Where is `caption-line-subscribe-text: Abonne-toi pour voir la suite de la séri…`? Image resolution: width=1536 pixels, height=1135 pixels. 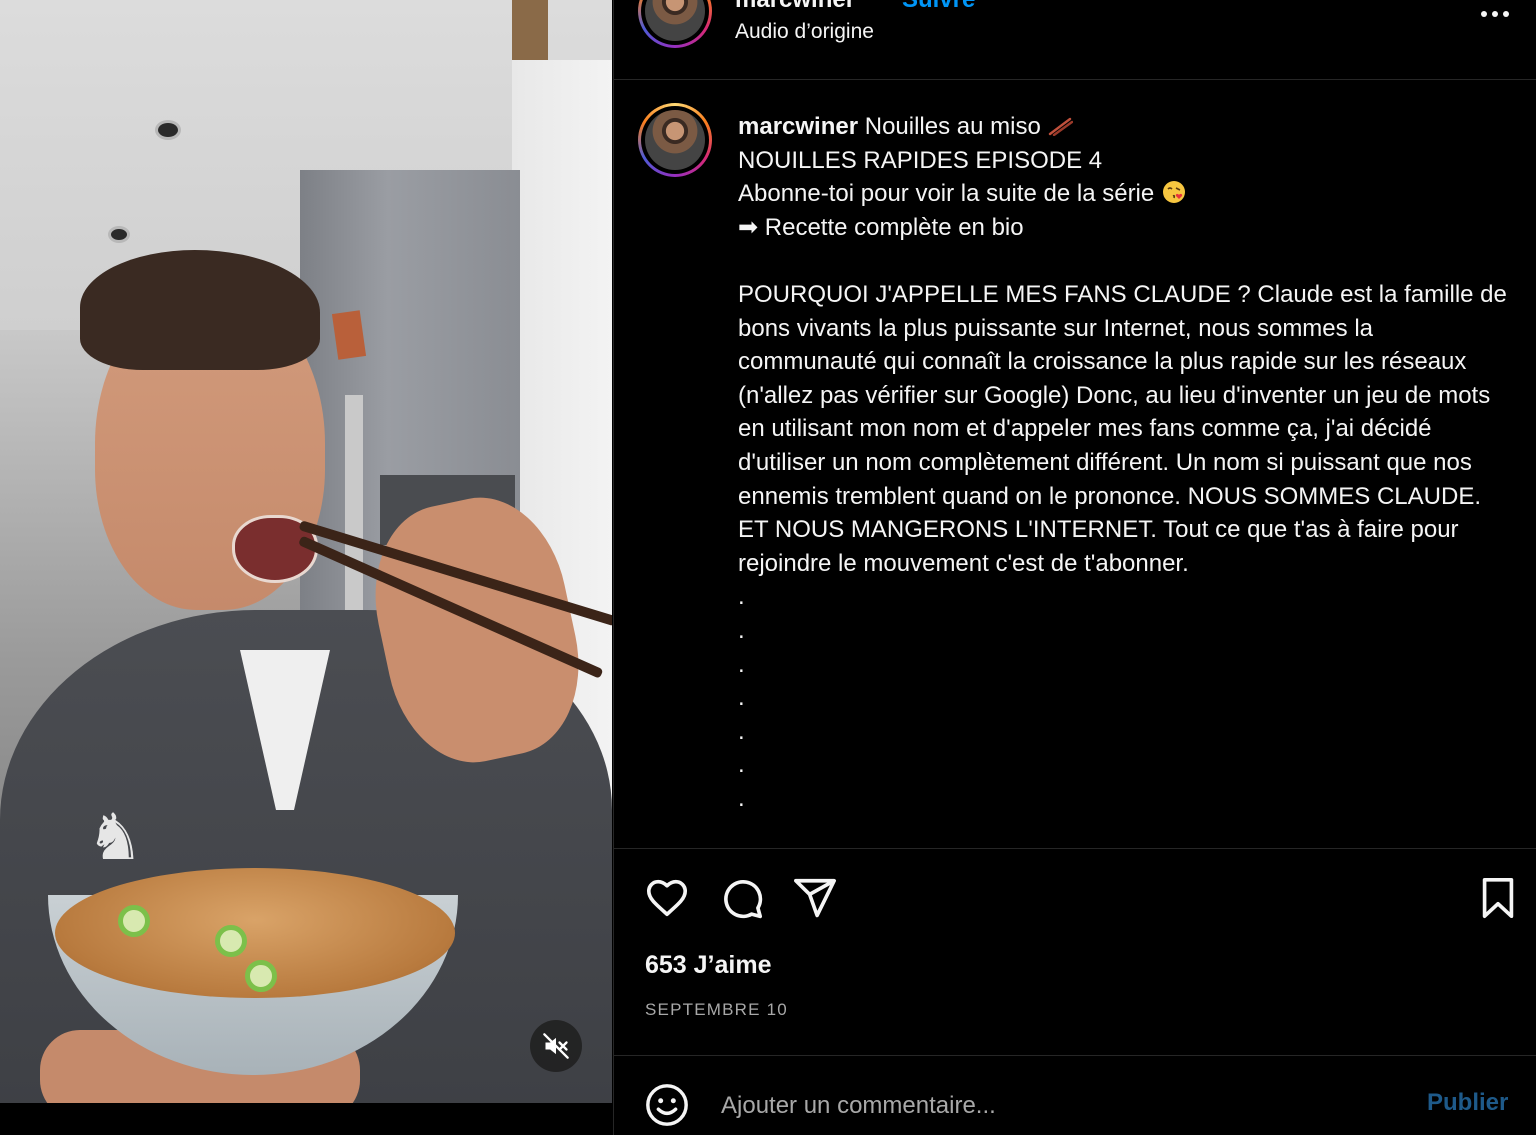
caption-line-subscribe-text: Abonne-toi pour voir la suite de la séri… is located at coordinates (946, 194).